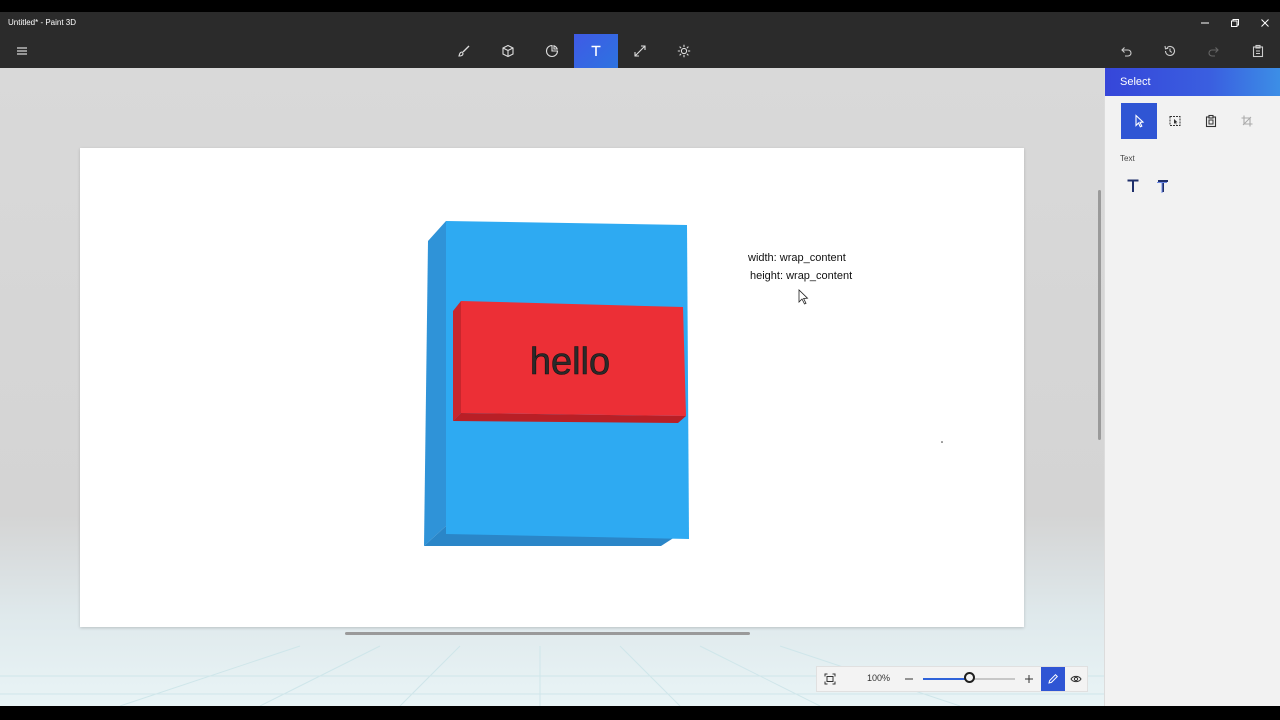 This screenshot has width=1280, height=720. I want to click on minimize-button, so click(1205, 23).